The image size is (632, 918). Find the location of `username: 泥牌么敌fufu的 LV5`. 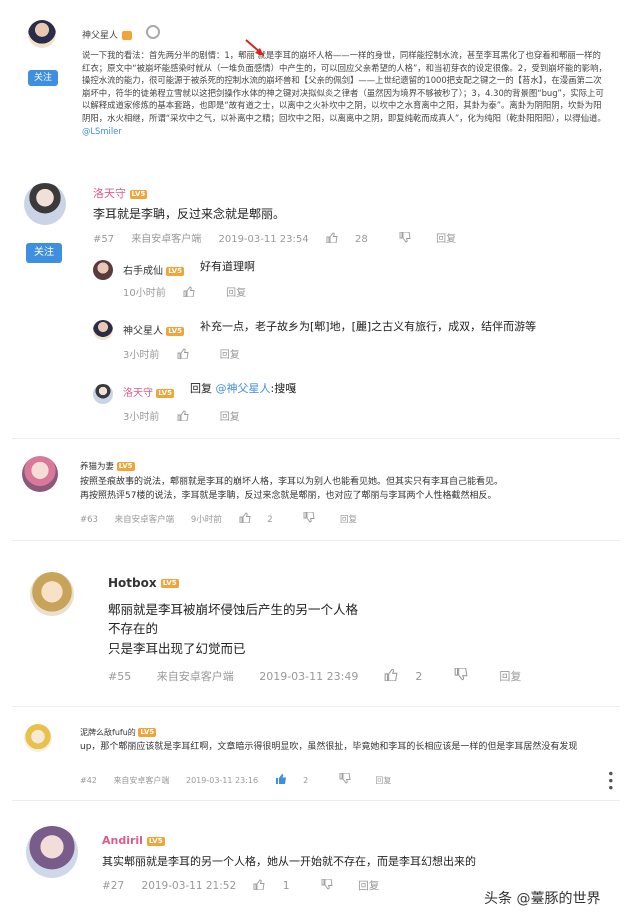

username: 泥牌么敌fufu的 LV5 is located at coordinates (118, 732).